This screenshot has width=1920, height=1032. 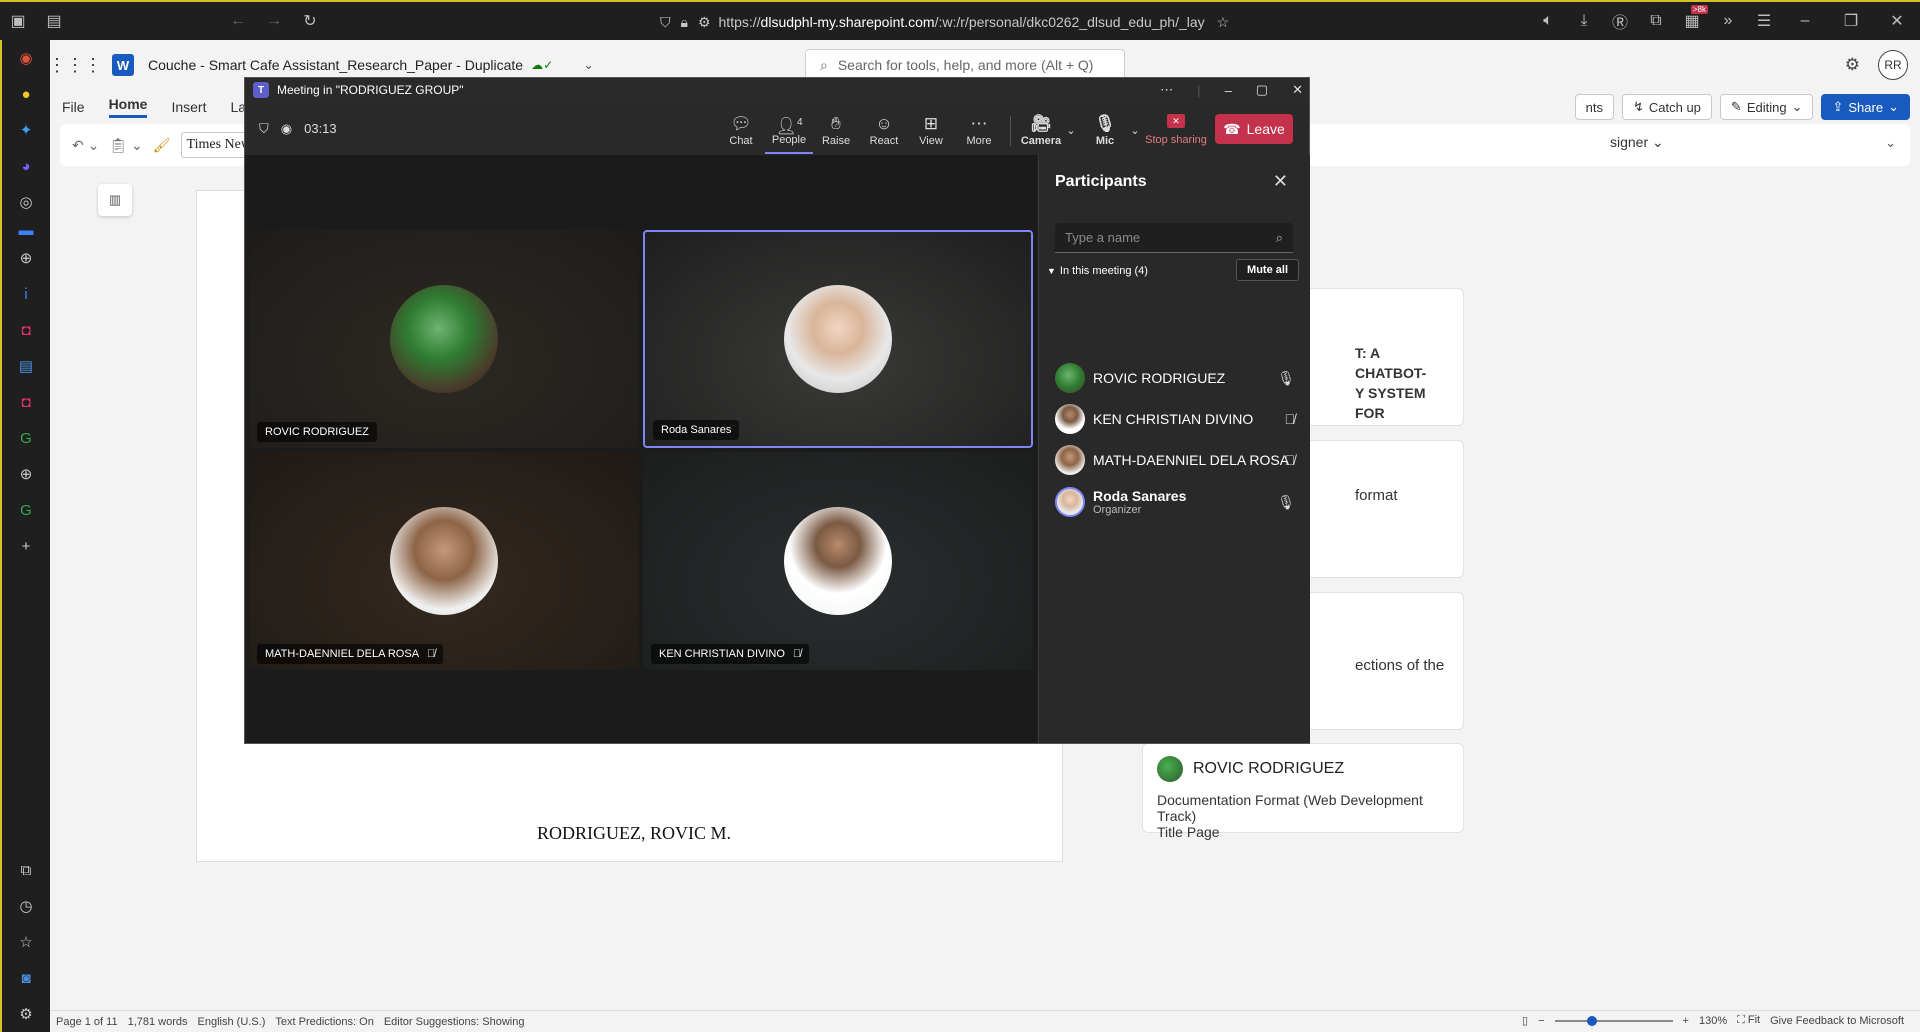 I want to click on editing-mode-button: ✎ Editing ⌄, so click(x=1766, y=107).